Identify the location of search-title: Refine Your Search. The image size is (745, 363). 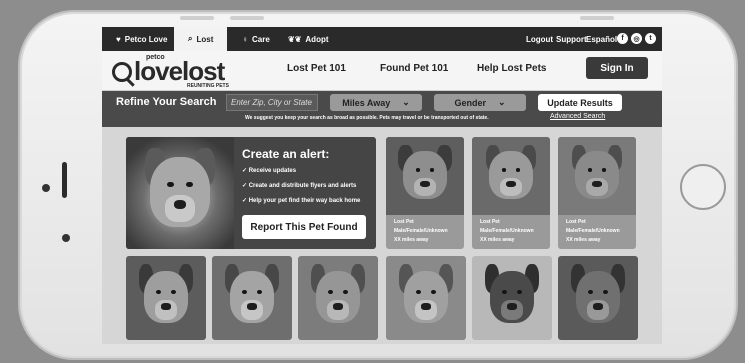
(166, 102).